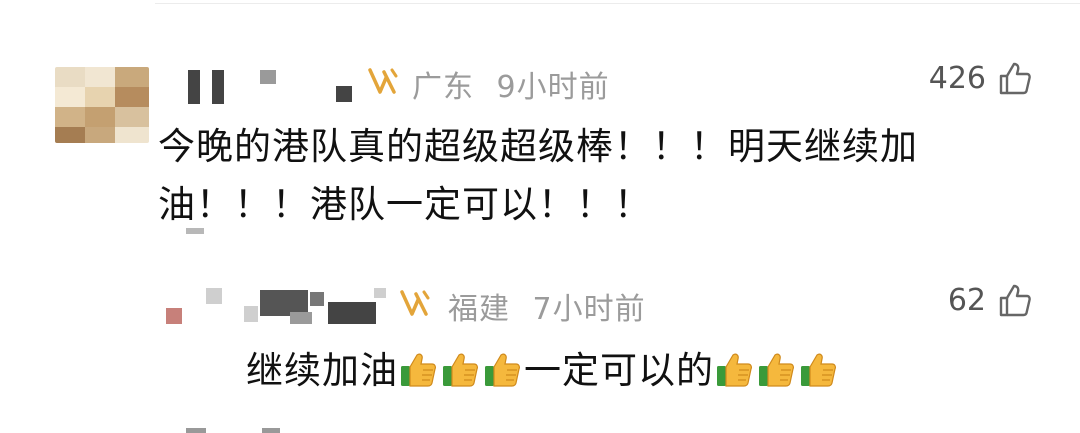  I want to click on region-label: 福建, so click(479, 309).